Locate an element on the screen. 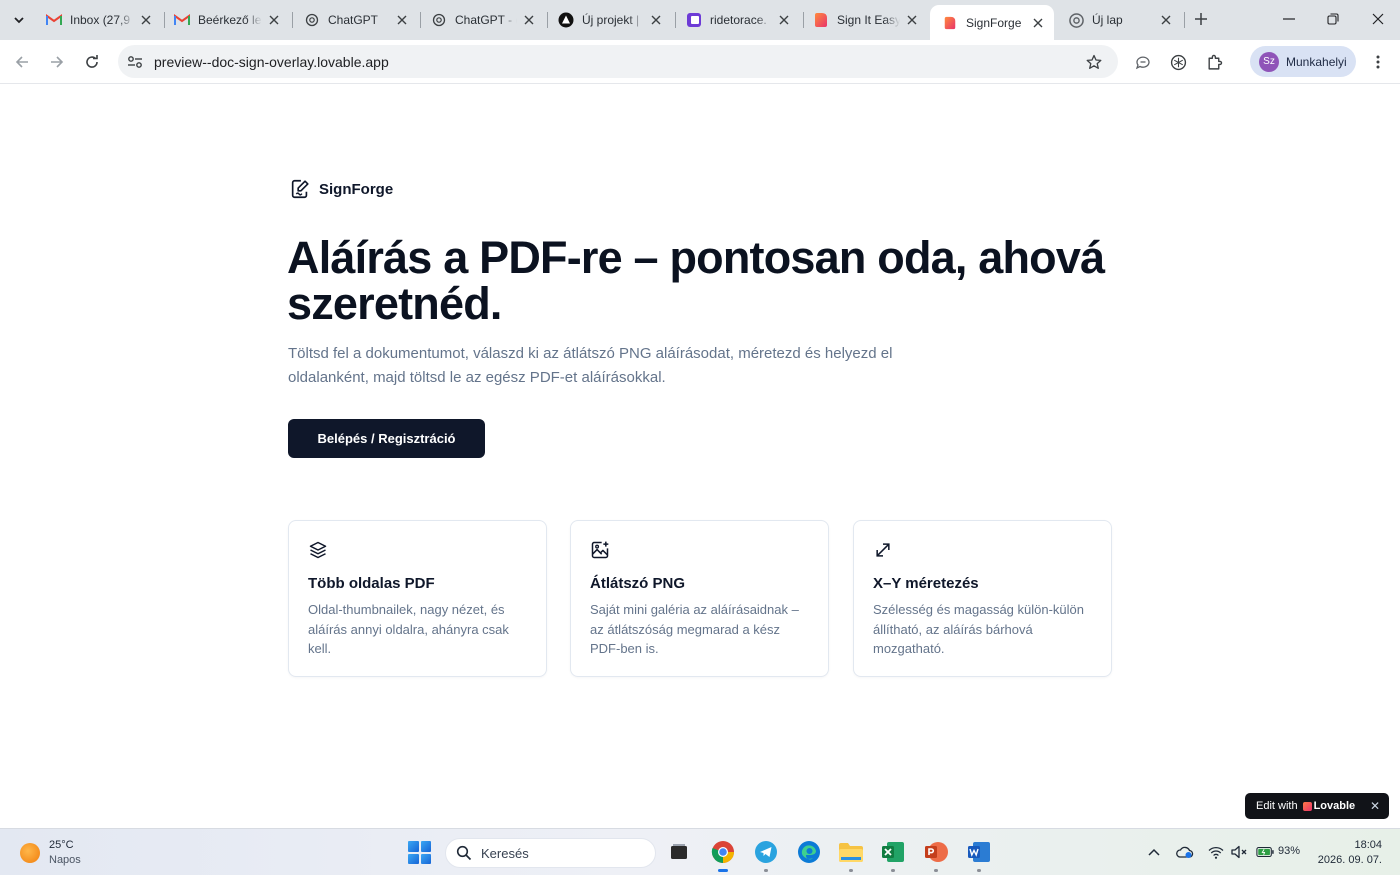  tab-title: ChatGPT is located at coordinates (353, 20).